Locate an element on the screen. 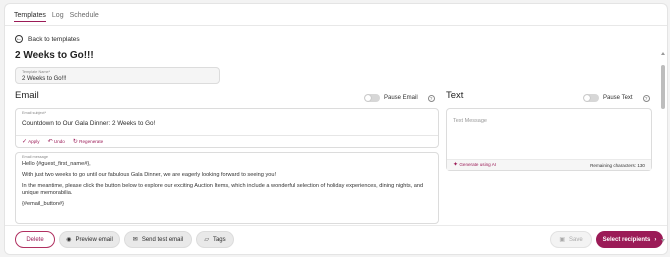  scroll-thumb is located at coordinates (663, 87).